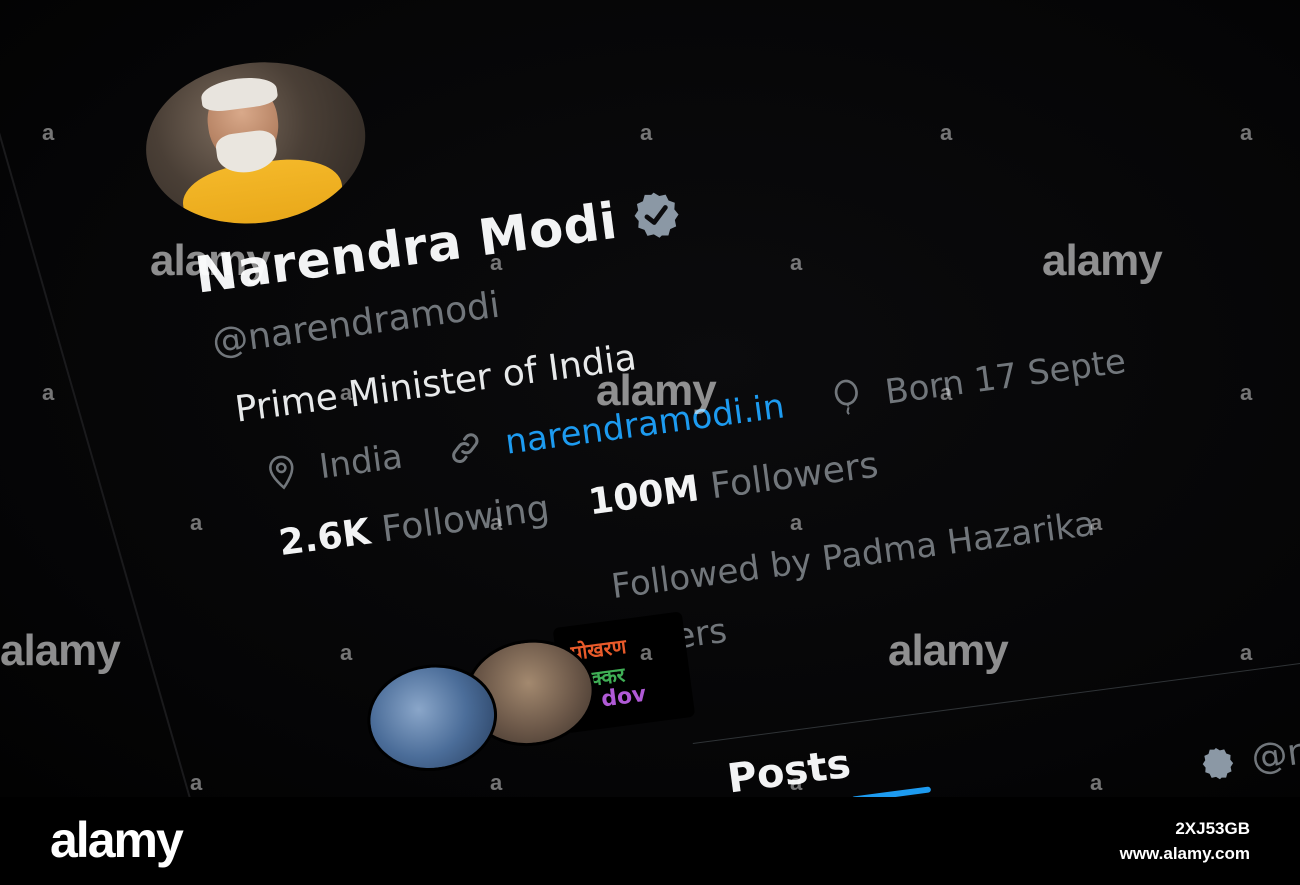 This screenshot has width=1300, height=885. Describe the element at coordinates (360, 462) in the screenshot. I see `location-text: India` at that location.